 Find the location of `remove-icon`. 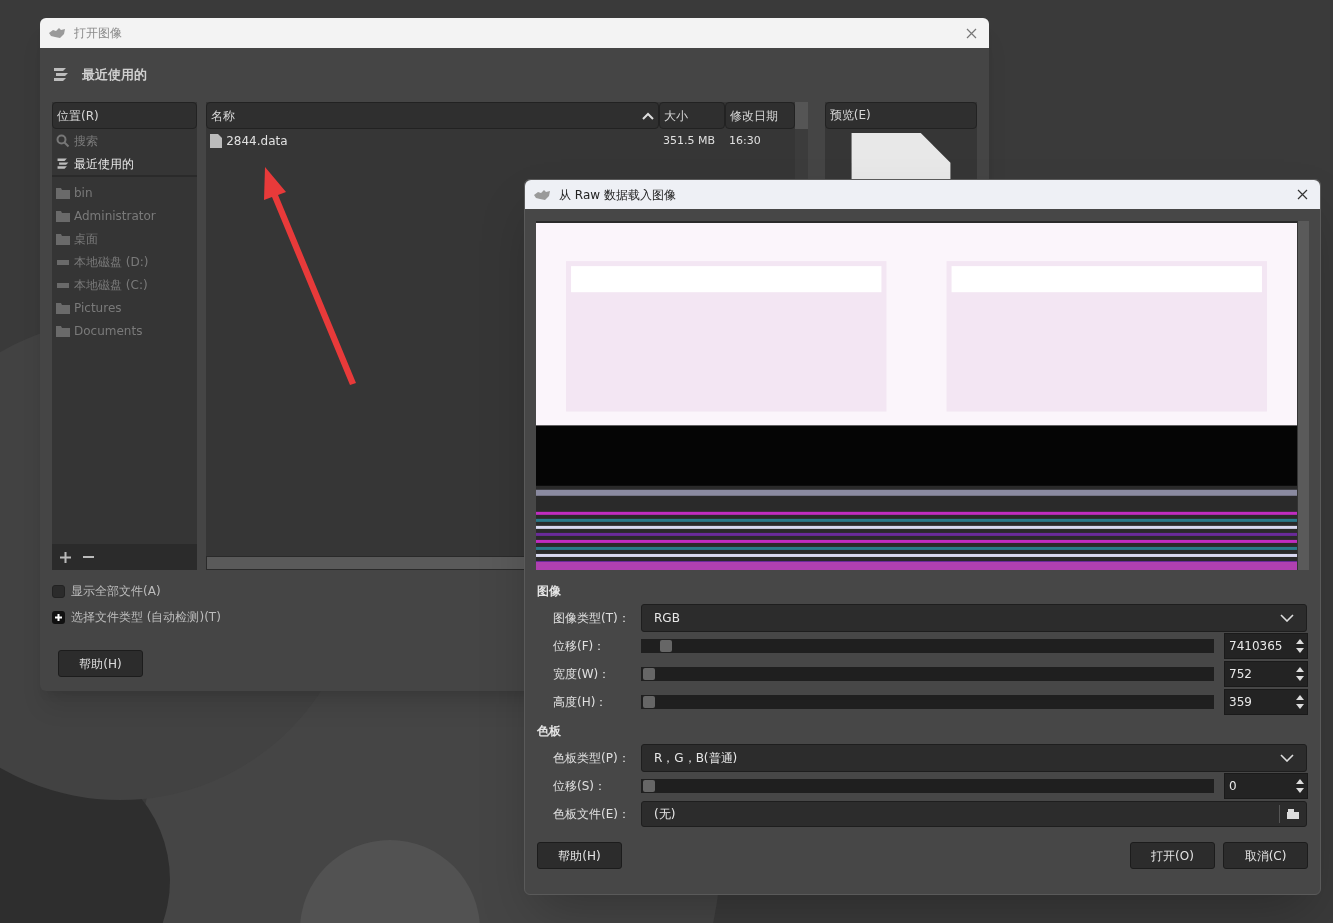

remove-icon is located at coordinates (88, 557).